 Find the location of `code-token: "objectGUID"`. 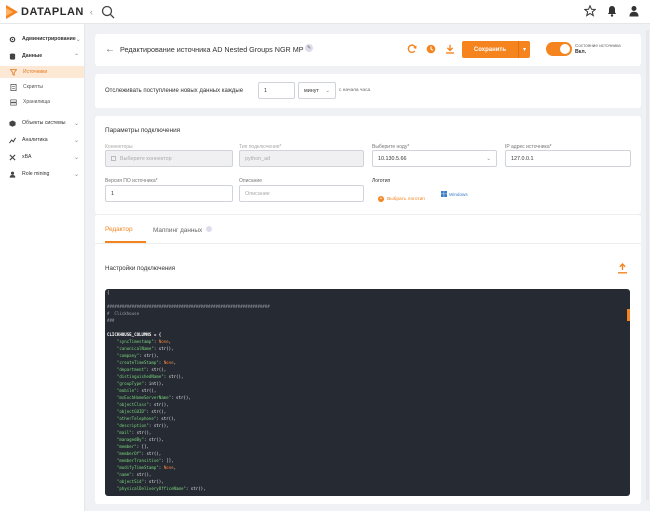

code-token: "objectGUID" is located at coordinates (127, 411).